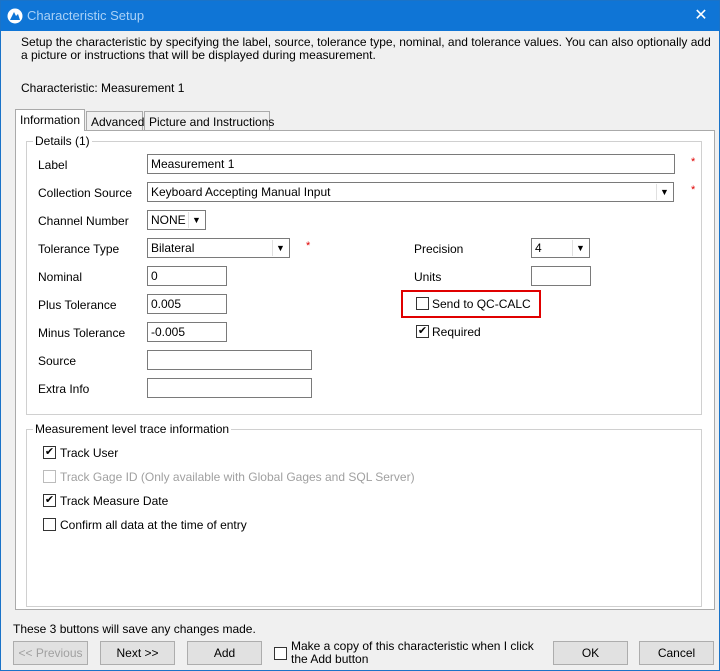  I want to click on details-group-title: Details (1), so click(62, 141).